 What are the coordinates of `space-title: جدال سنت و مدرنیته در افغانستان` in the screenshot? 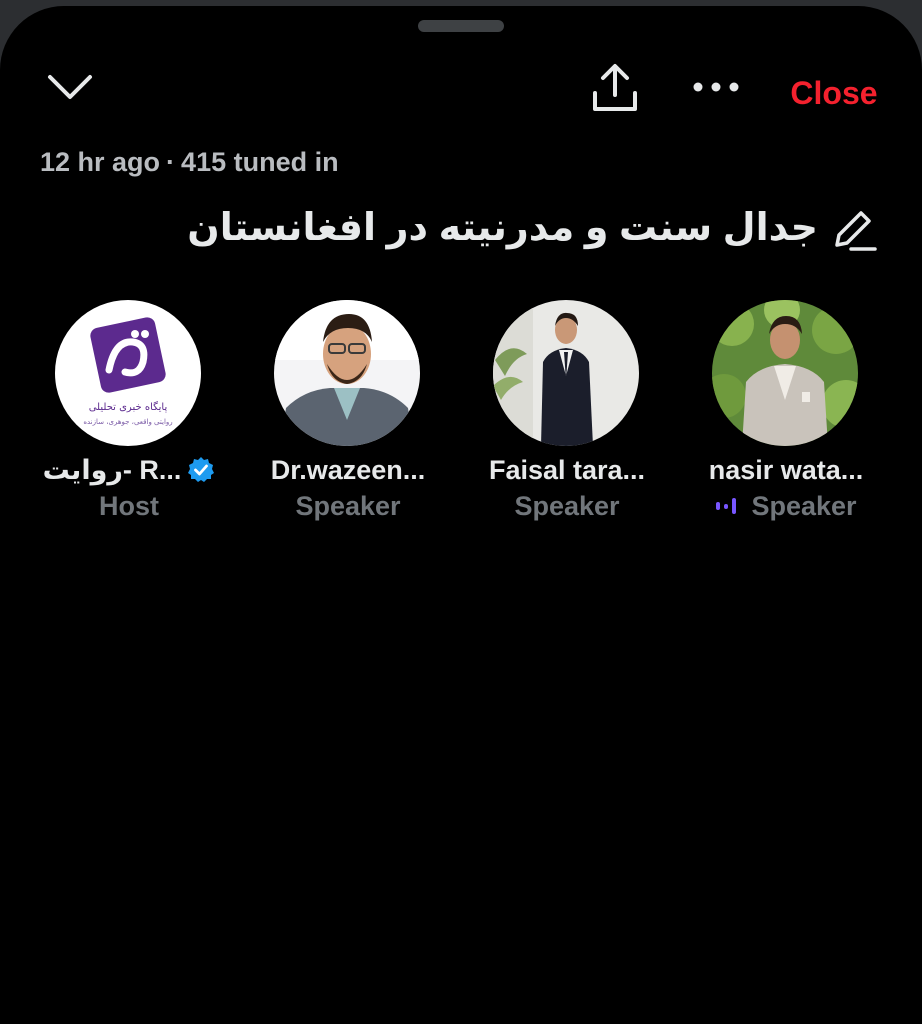 It's located at (502, 228).